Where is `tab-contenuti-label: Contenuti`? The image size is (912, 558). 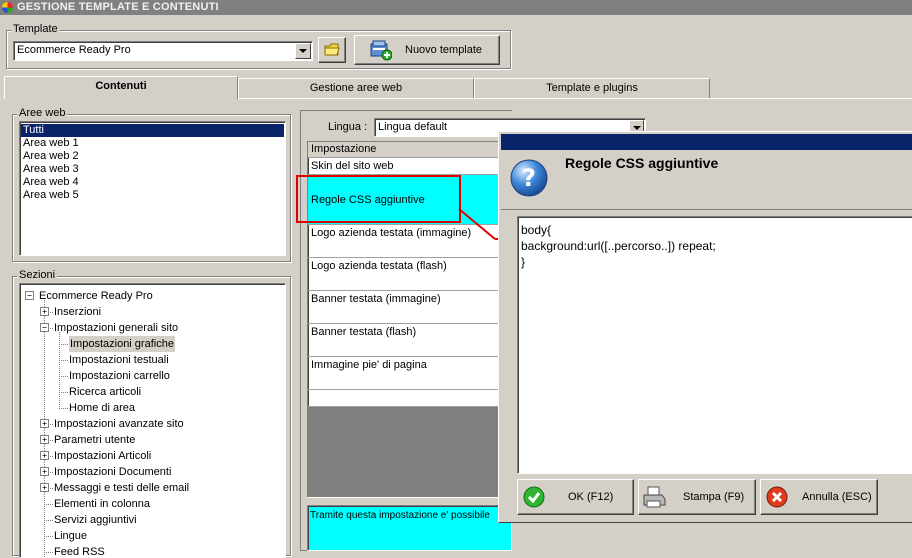
tab-contenuti-label: Contenuti is located at coordinates (121, 86).